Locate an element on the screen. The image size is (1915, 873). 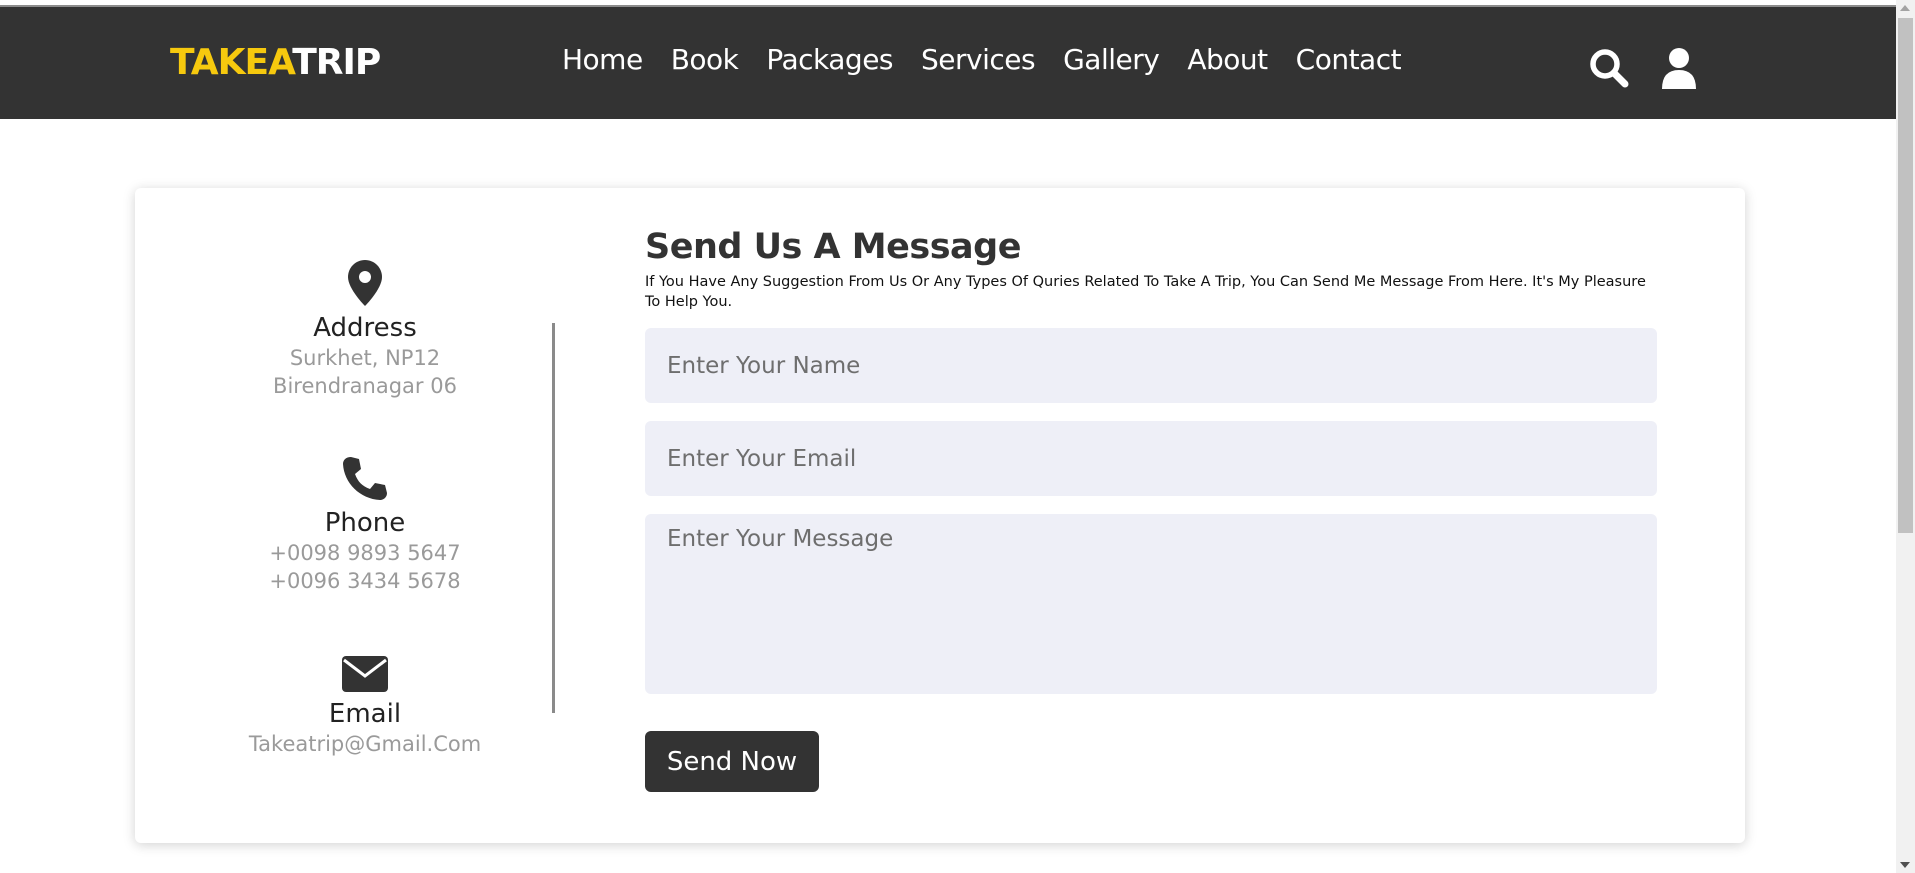
logo-part-1: TAKEA is located at coordinates (231, 62).